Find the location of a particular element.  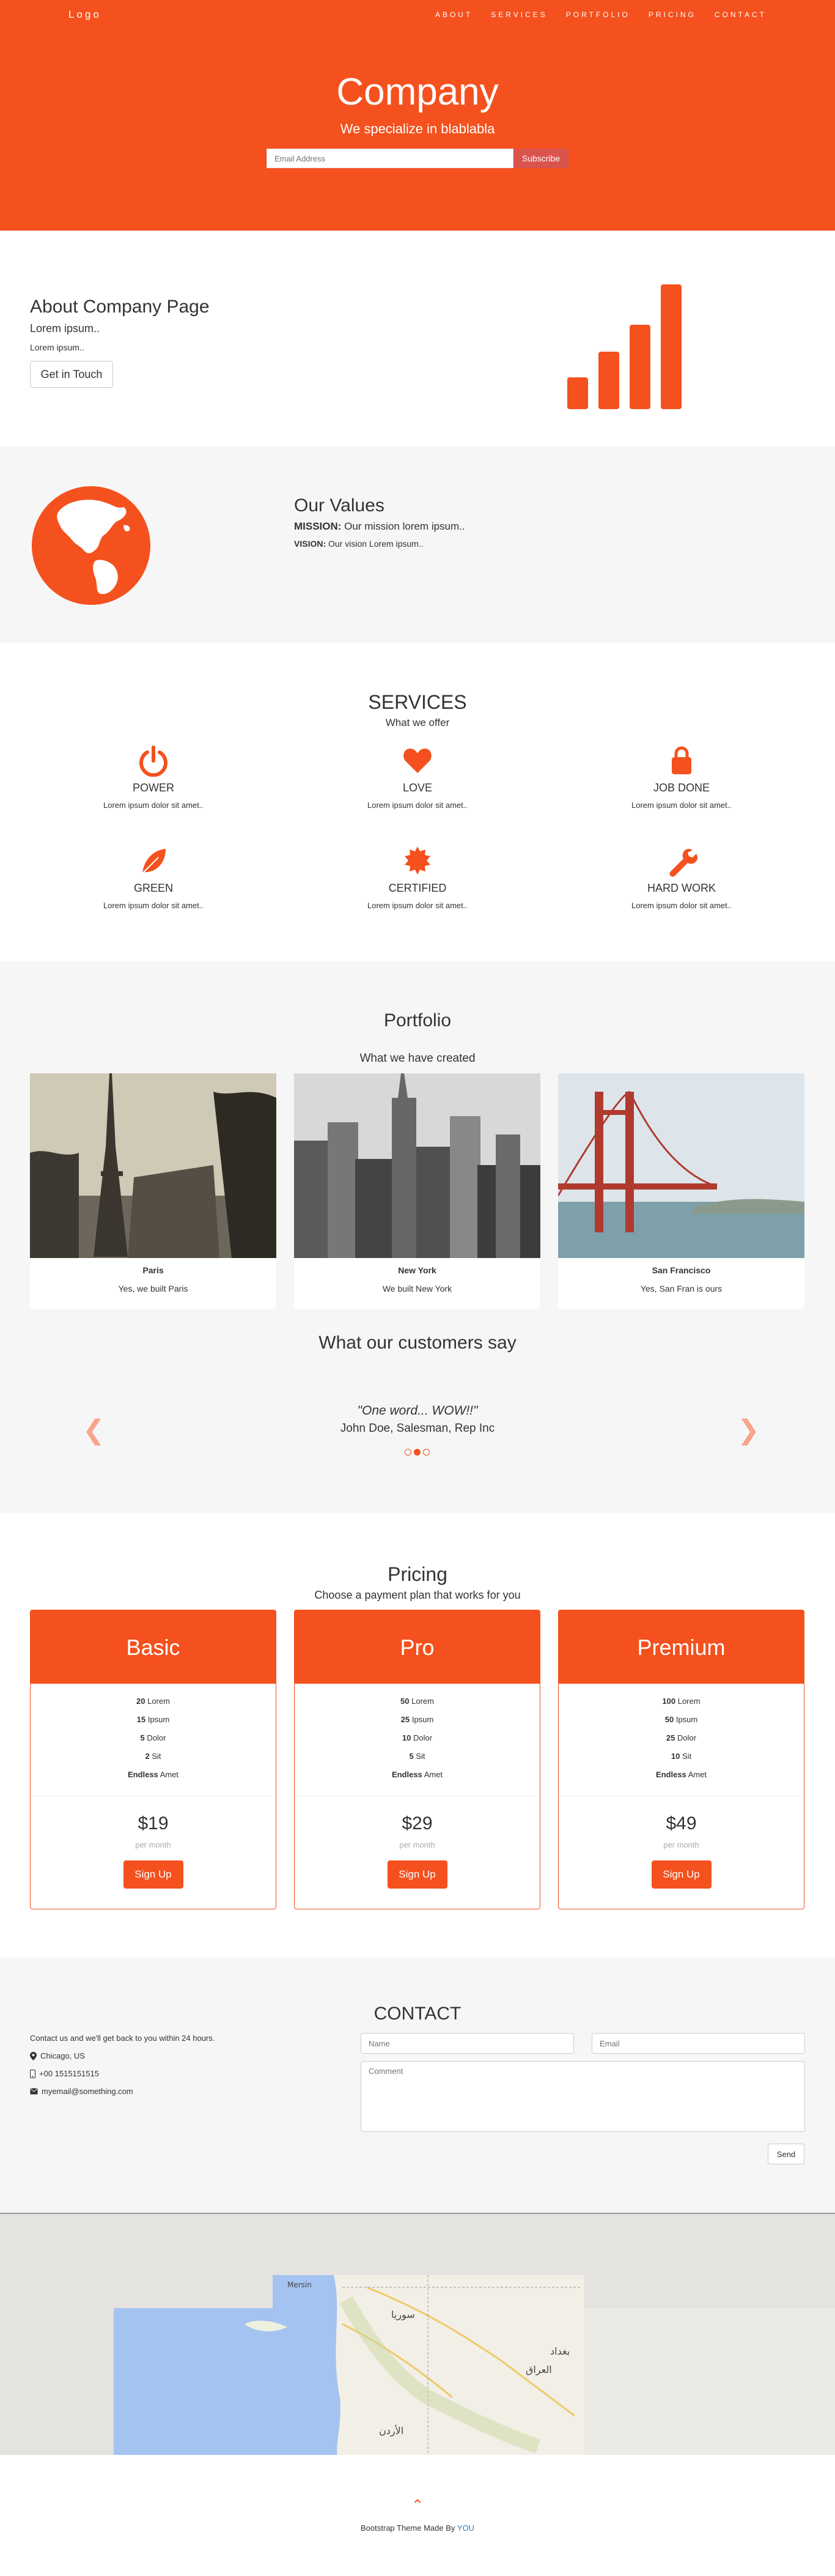

about-text: Lorem ipsum.. is located at coordinates (57, 347).